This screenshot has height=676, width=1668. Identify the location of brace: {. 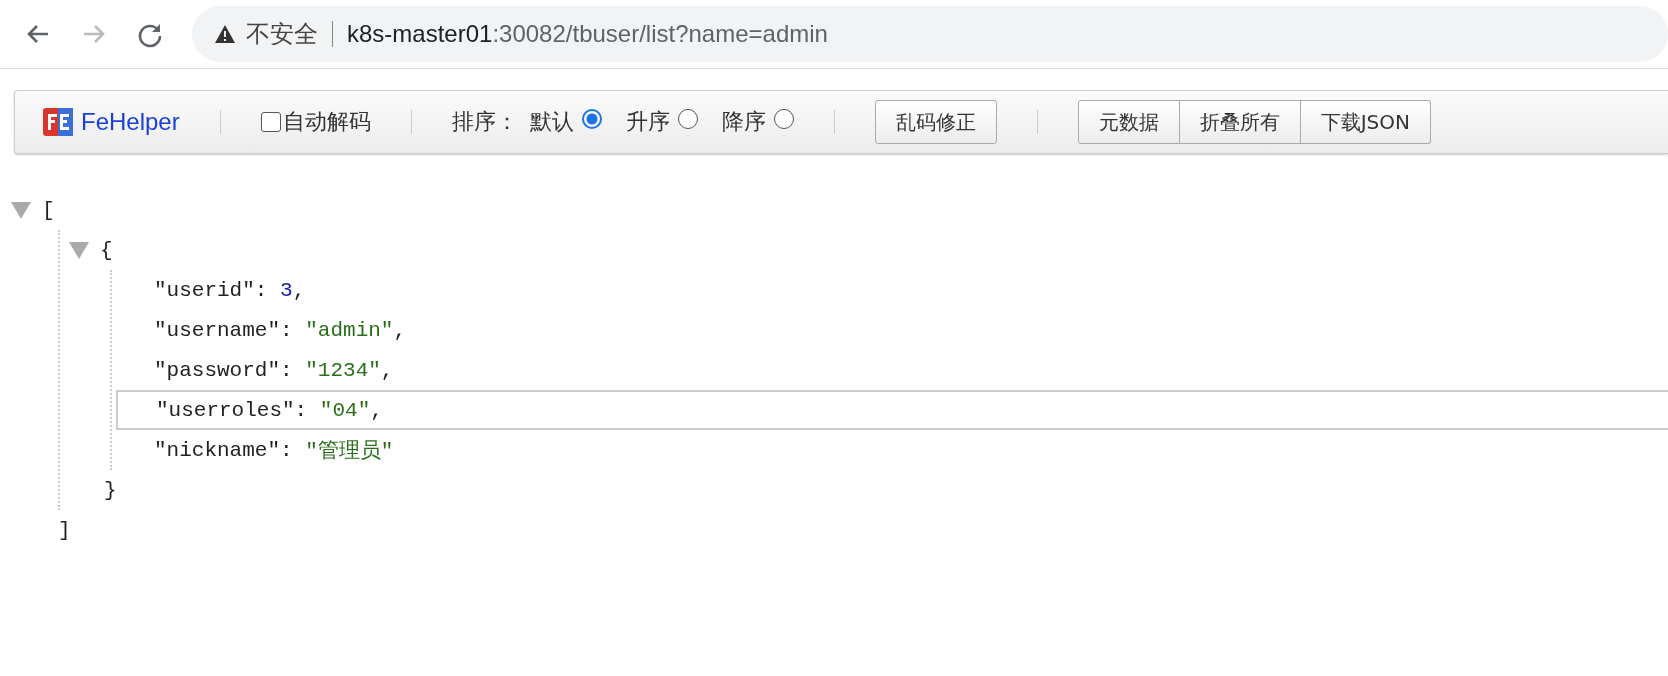
(106, 250).